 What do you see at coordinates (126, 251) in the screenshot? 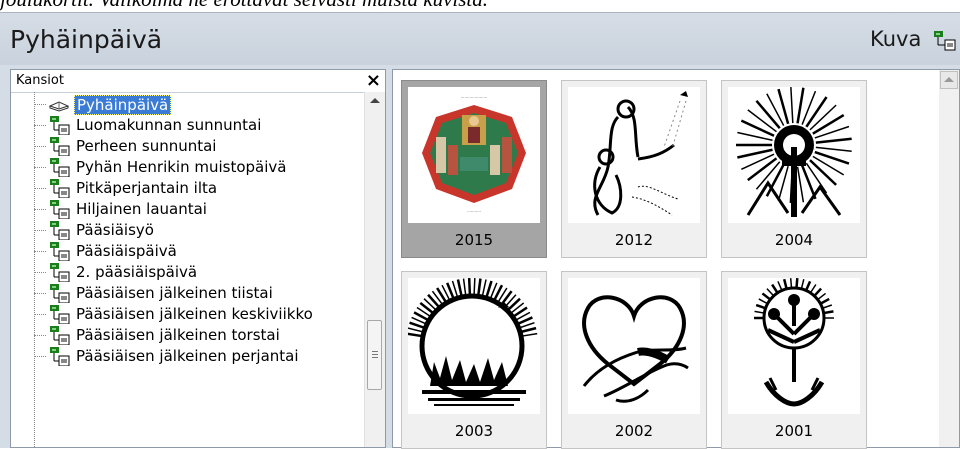
I see `tree-item-label: Pääsiäispäivä` at bounding box center [126, 251].